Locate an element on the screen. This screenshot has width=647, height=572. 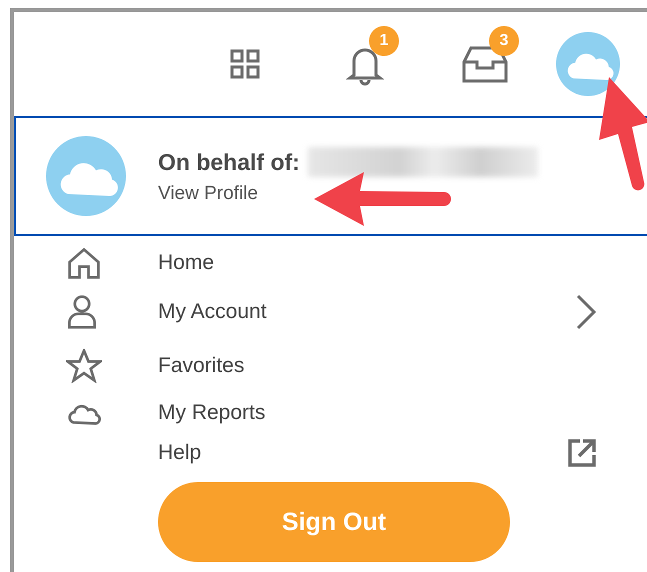
avatar-icon is located at coordinates (588, 64).